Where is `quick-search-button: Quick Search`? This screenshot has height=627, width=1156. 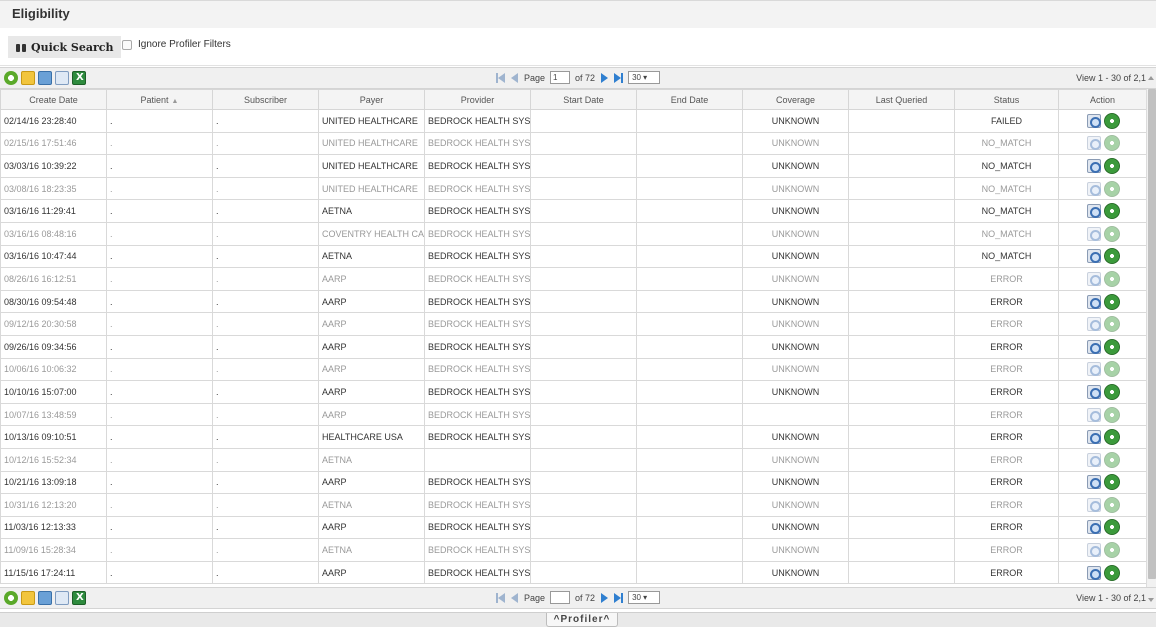
quick-search-button: Quick Search is located at coordinates (65, 47).